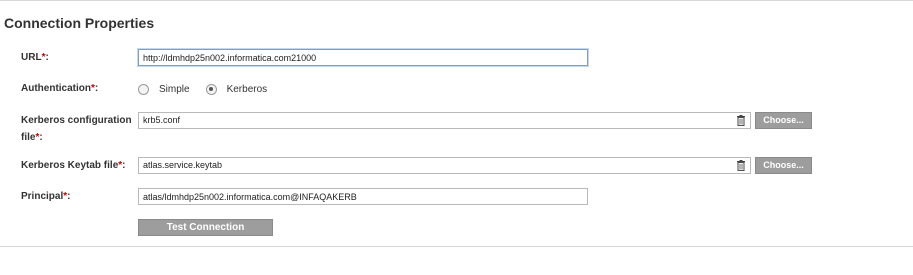  What do you see at coordinates (79, 23) in the screenshot?
I see `section-title: Connection Properties` at bounding box center [79, 23].